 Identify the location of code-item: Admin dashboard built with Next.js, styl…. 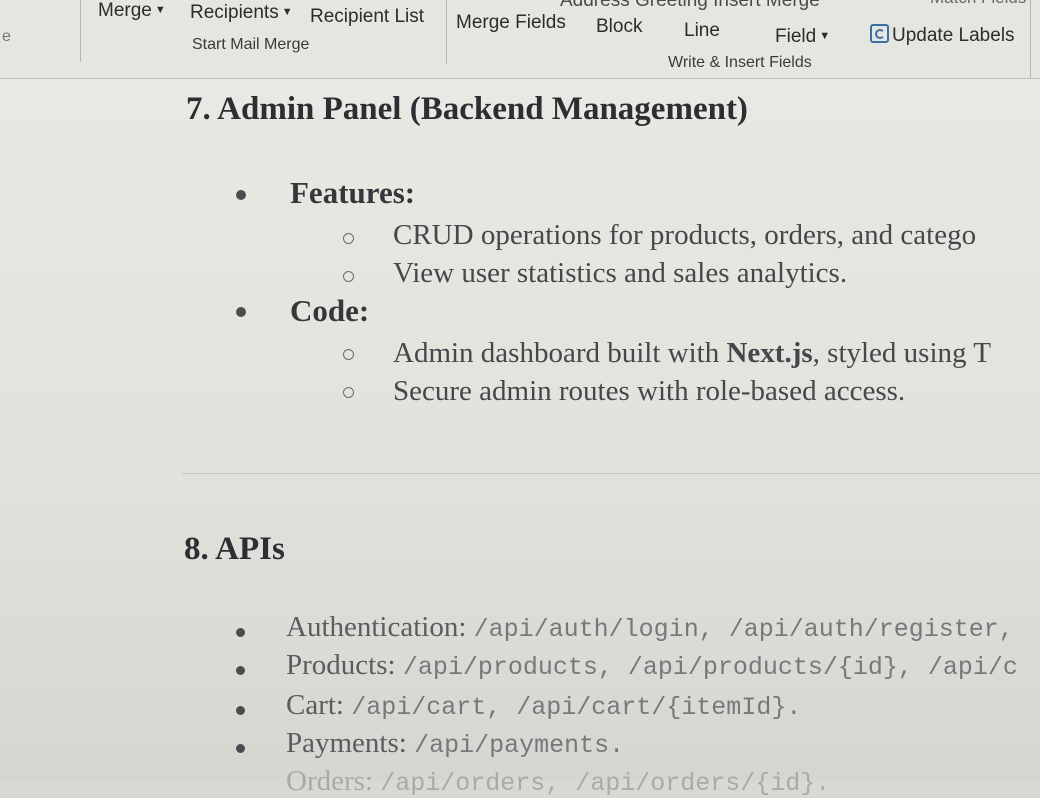
(692, 353).